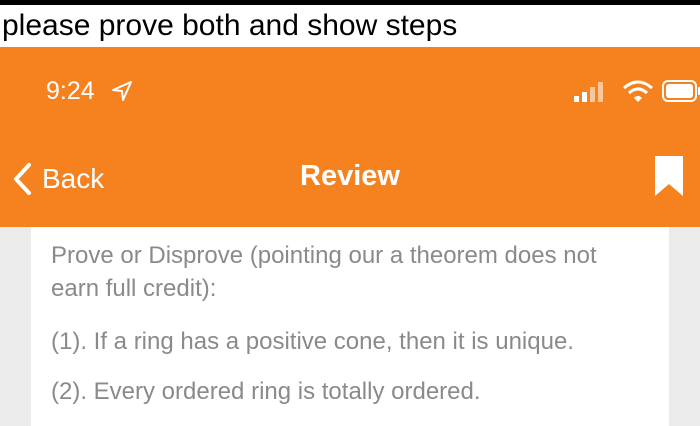  Describe the element at coordinates (638, 91) in the screenshot. I see `wifi-icon` at that location.